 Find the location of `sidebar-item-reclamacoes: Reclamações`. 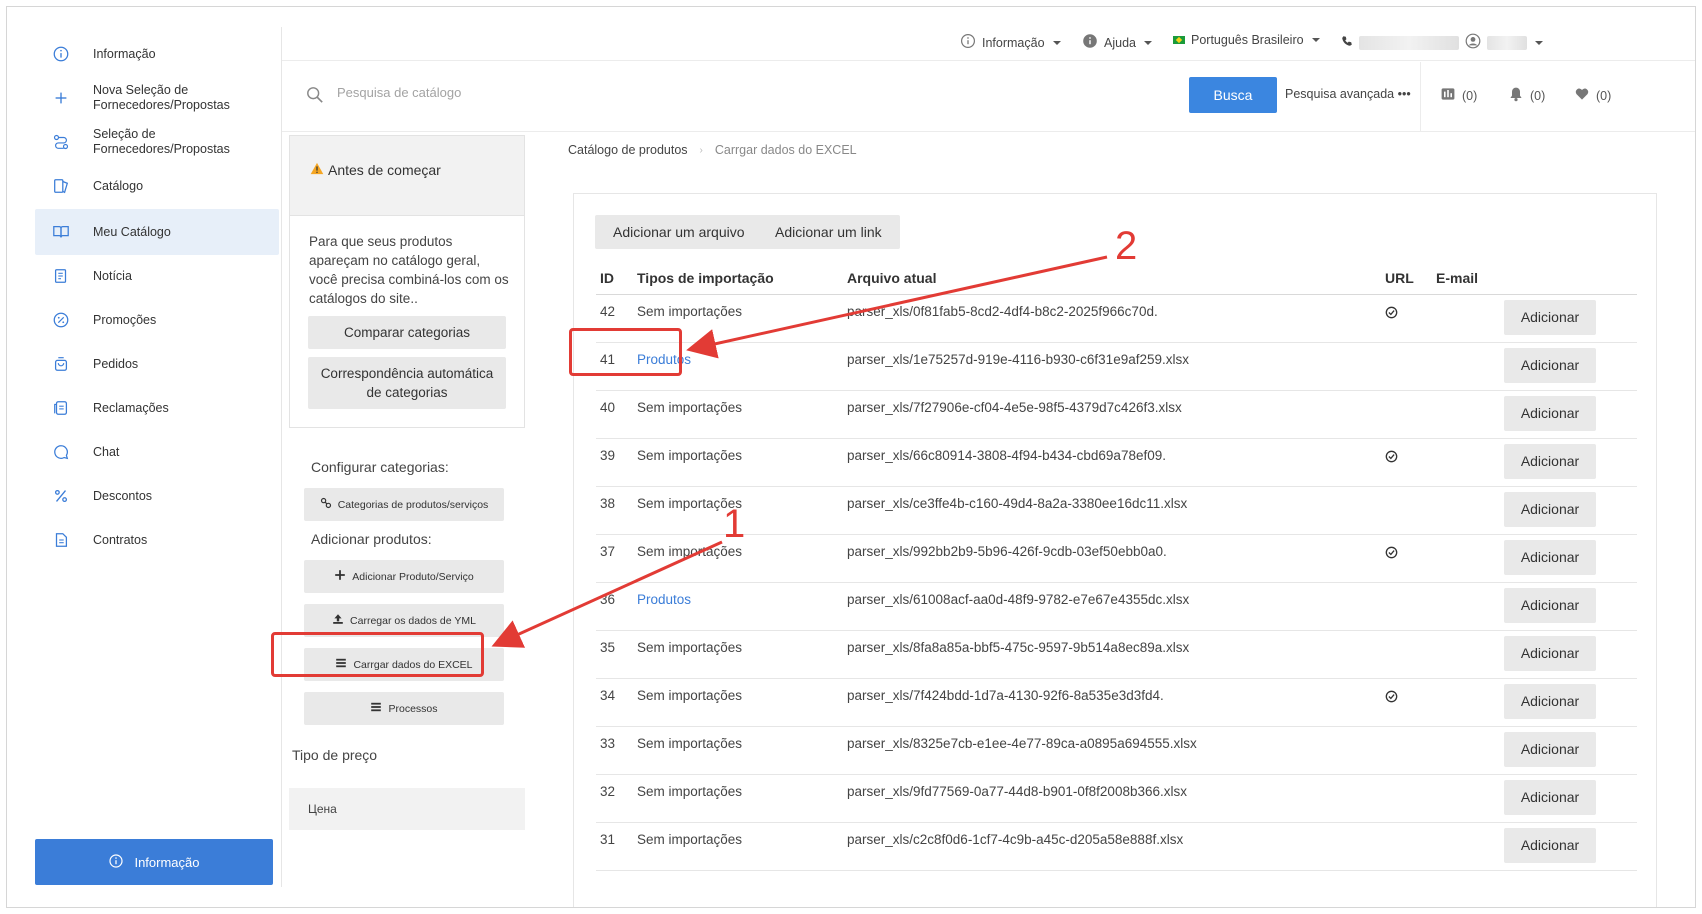

sidebar-item-reclamacoes: Reclamações is located at coordinates (157, 408).